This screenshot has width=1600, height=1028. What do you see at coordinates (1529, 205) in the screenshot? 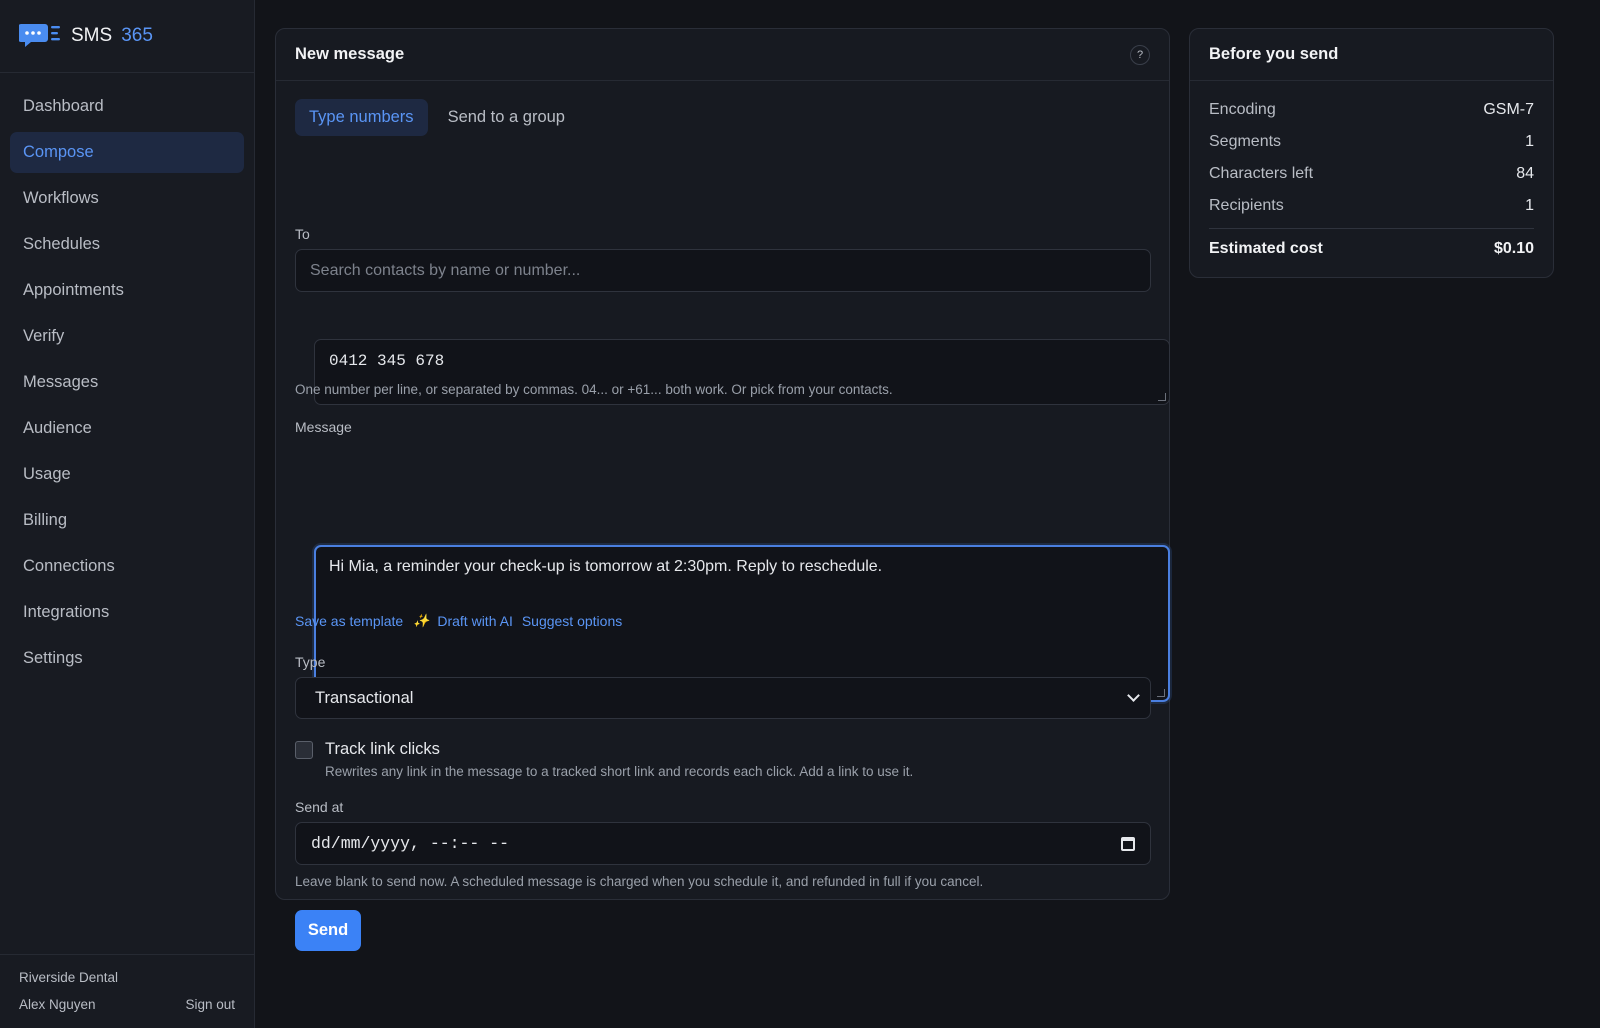
I see `recipients-value: 1` at bounding box center [1529, 205].